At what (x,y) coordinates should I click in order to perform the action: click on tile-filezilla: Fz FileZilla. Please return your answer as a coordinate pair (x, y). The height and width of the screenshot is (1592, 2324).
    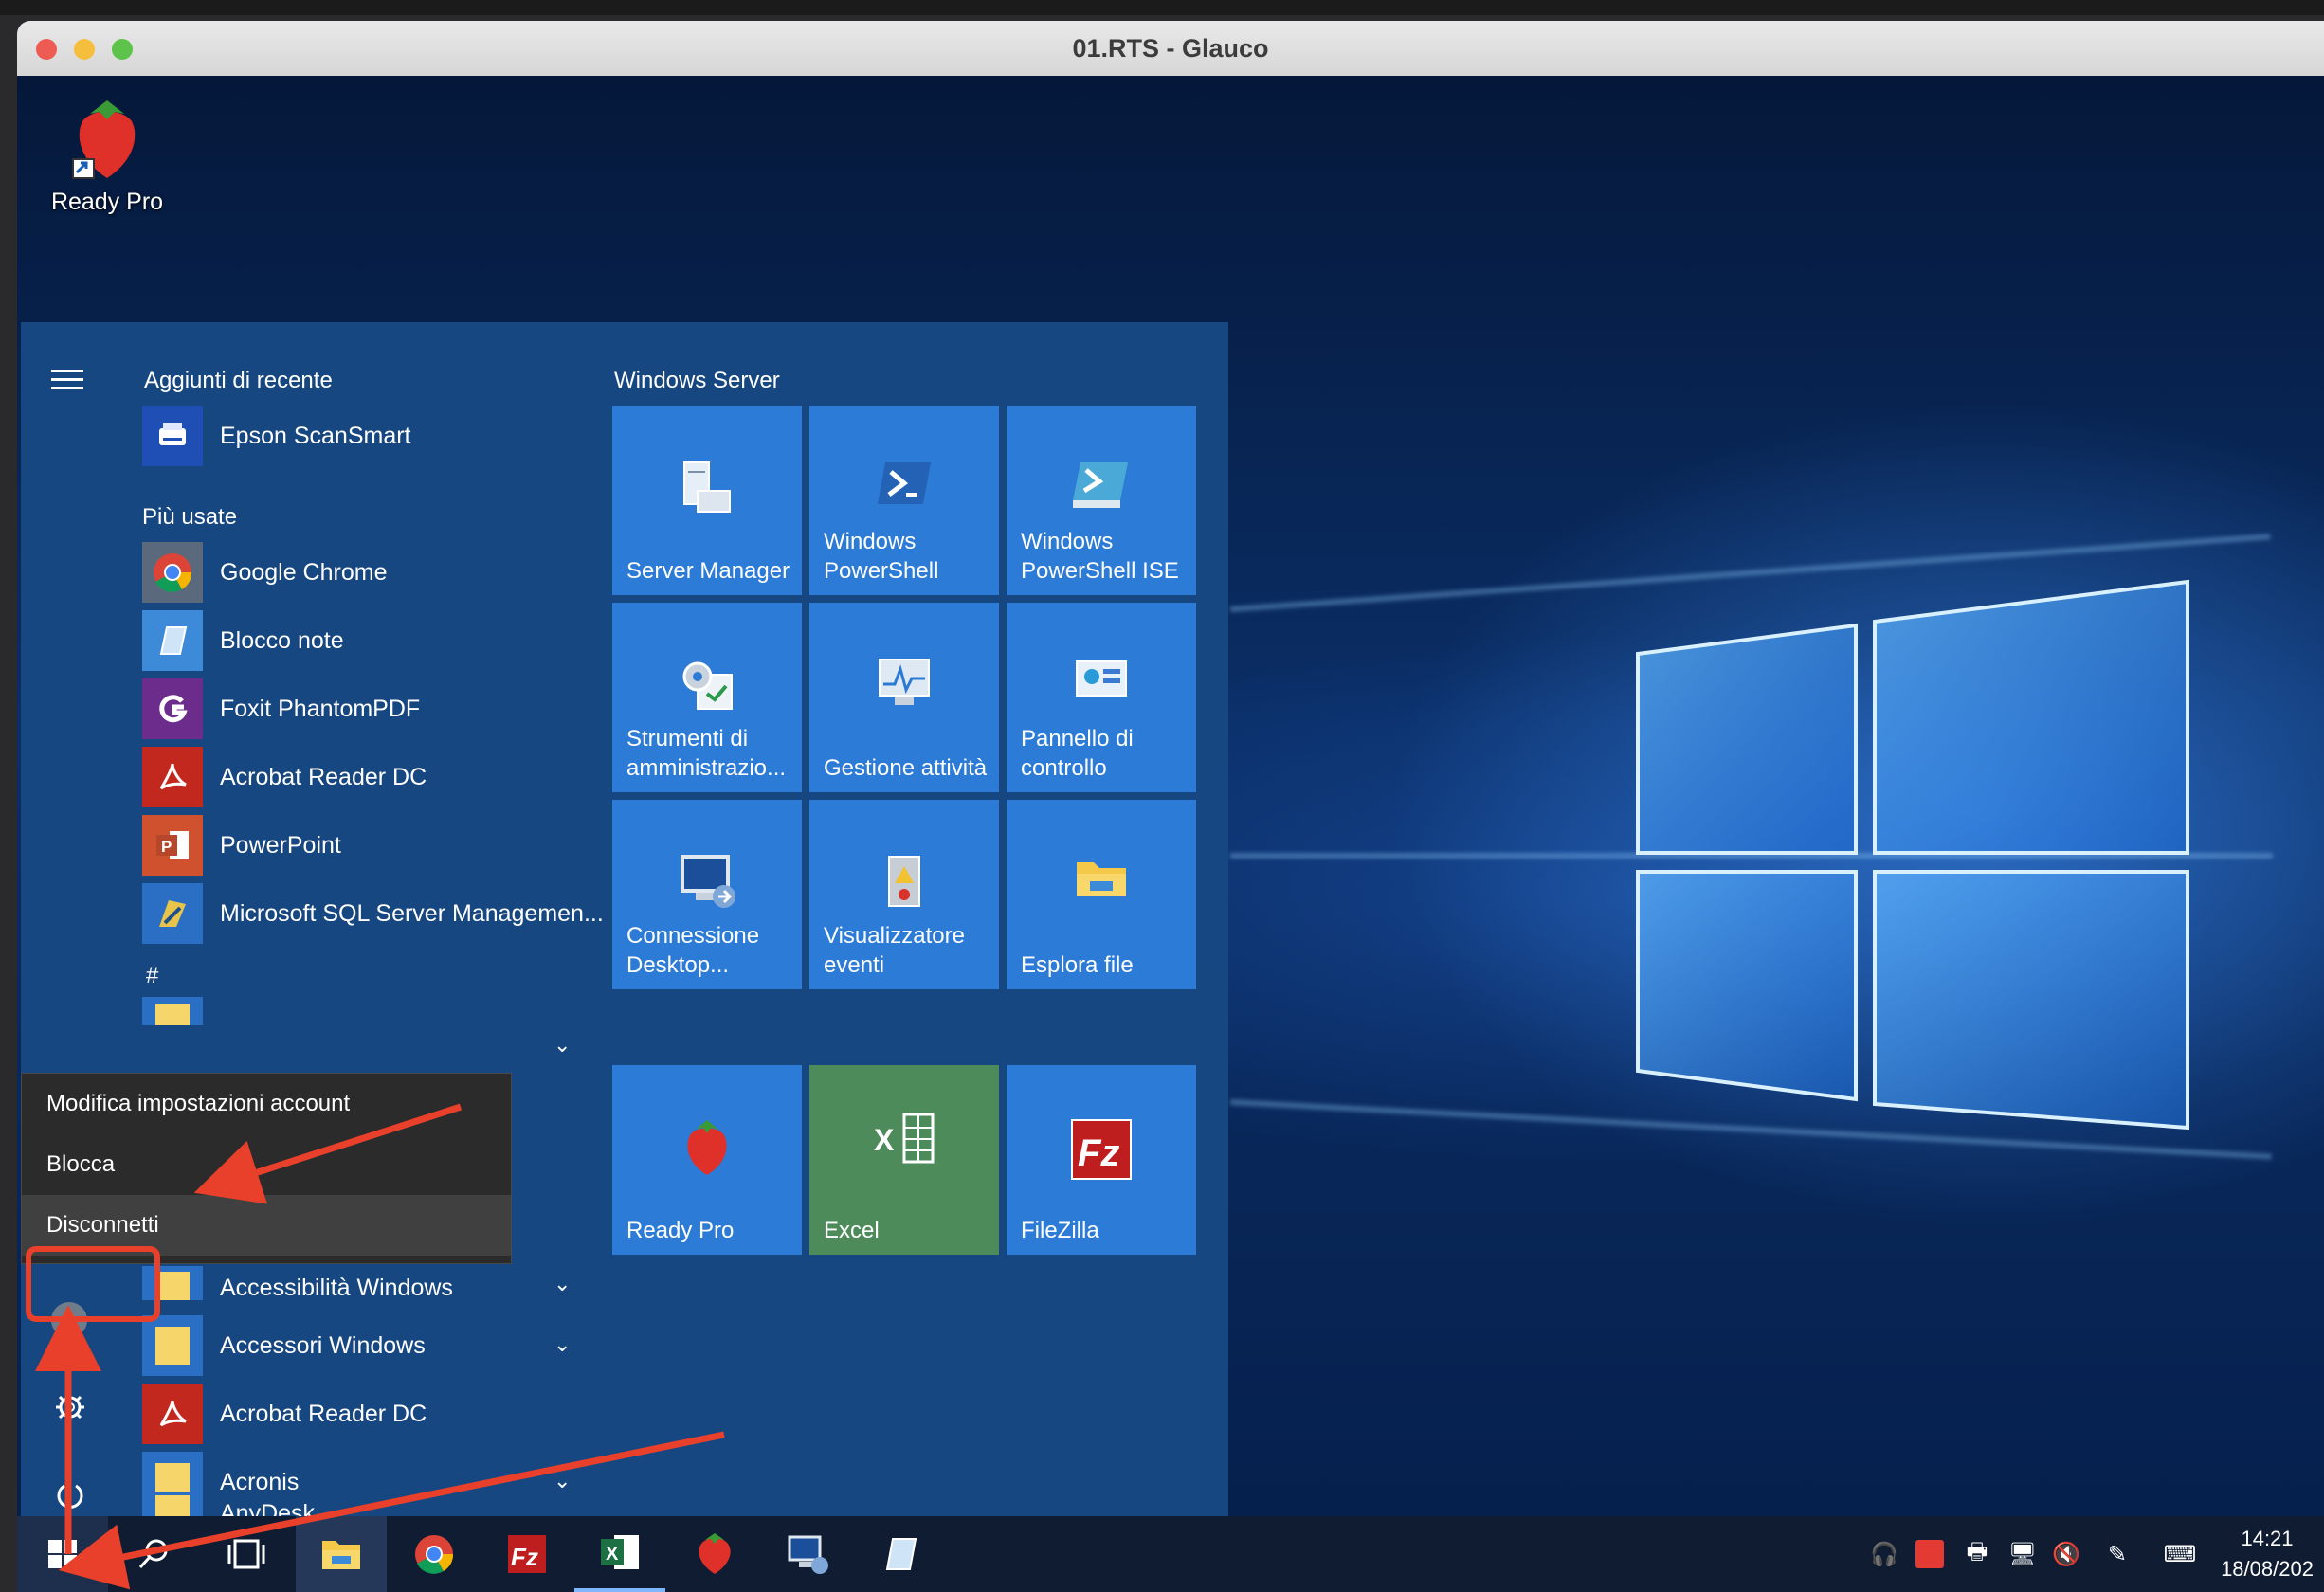
    Looking at the image, I should click on (1102, 1160).